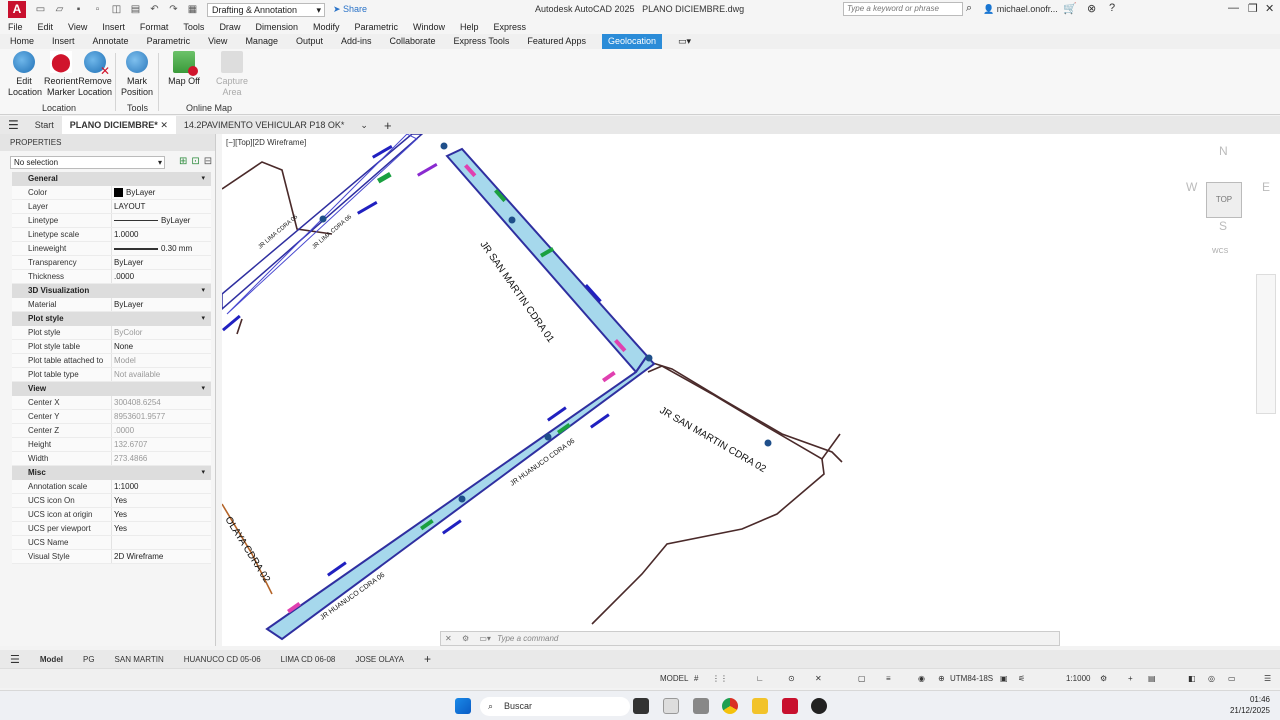  Describe the element at coordinates (1269, 8) in the screenshot. I see `close-icon: ✕` at that location.